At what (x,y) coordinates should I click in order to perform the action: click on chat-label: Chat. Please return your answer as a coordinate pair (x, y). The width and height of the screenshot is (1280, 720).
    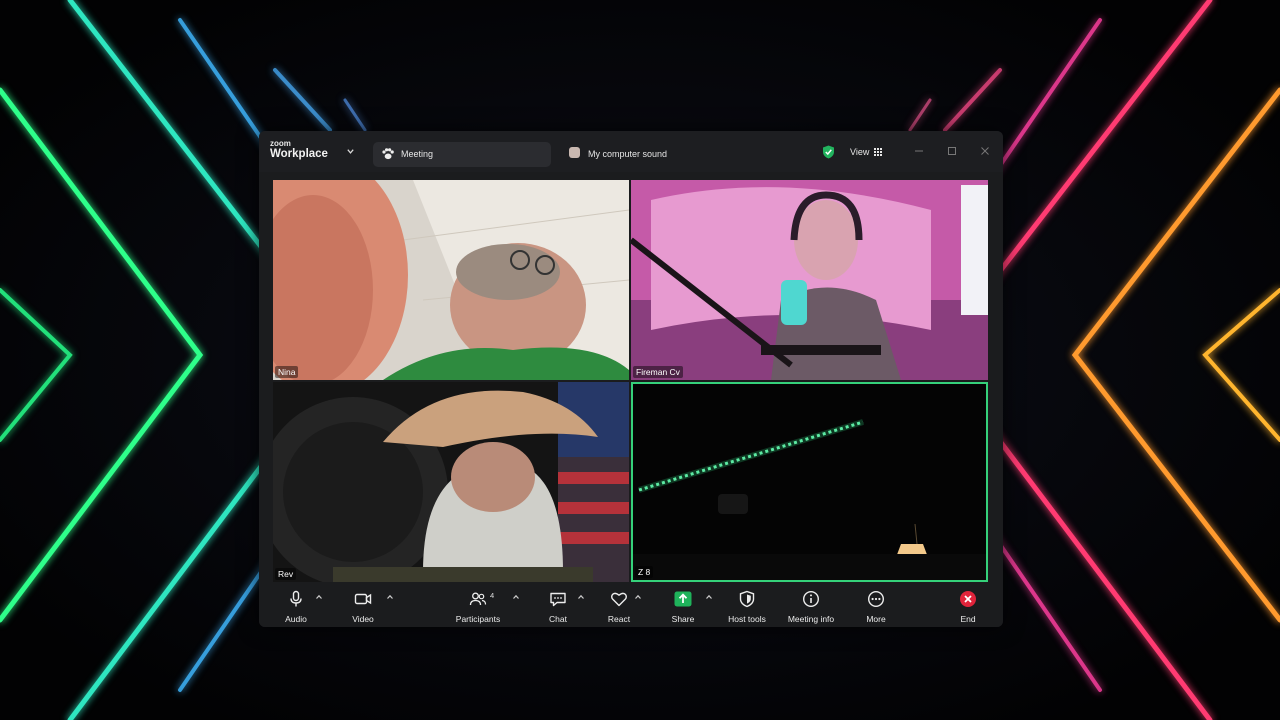
    Looking at the image, I should click on (558, 619).